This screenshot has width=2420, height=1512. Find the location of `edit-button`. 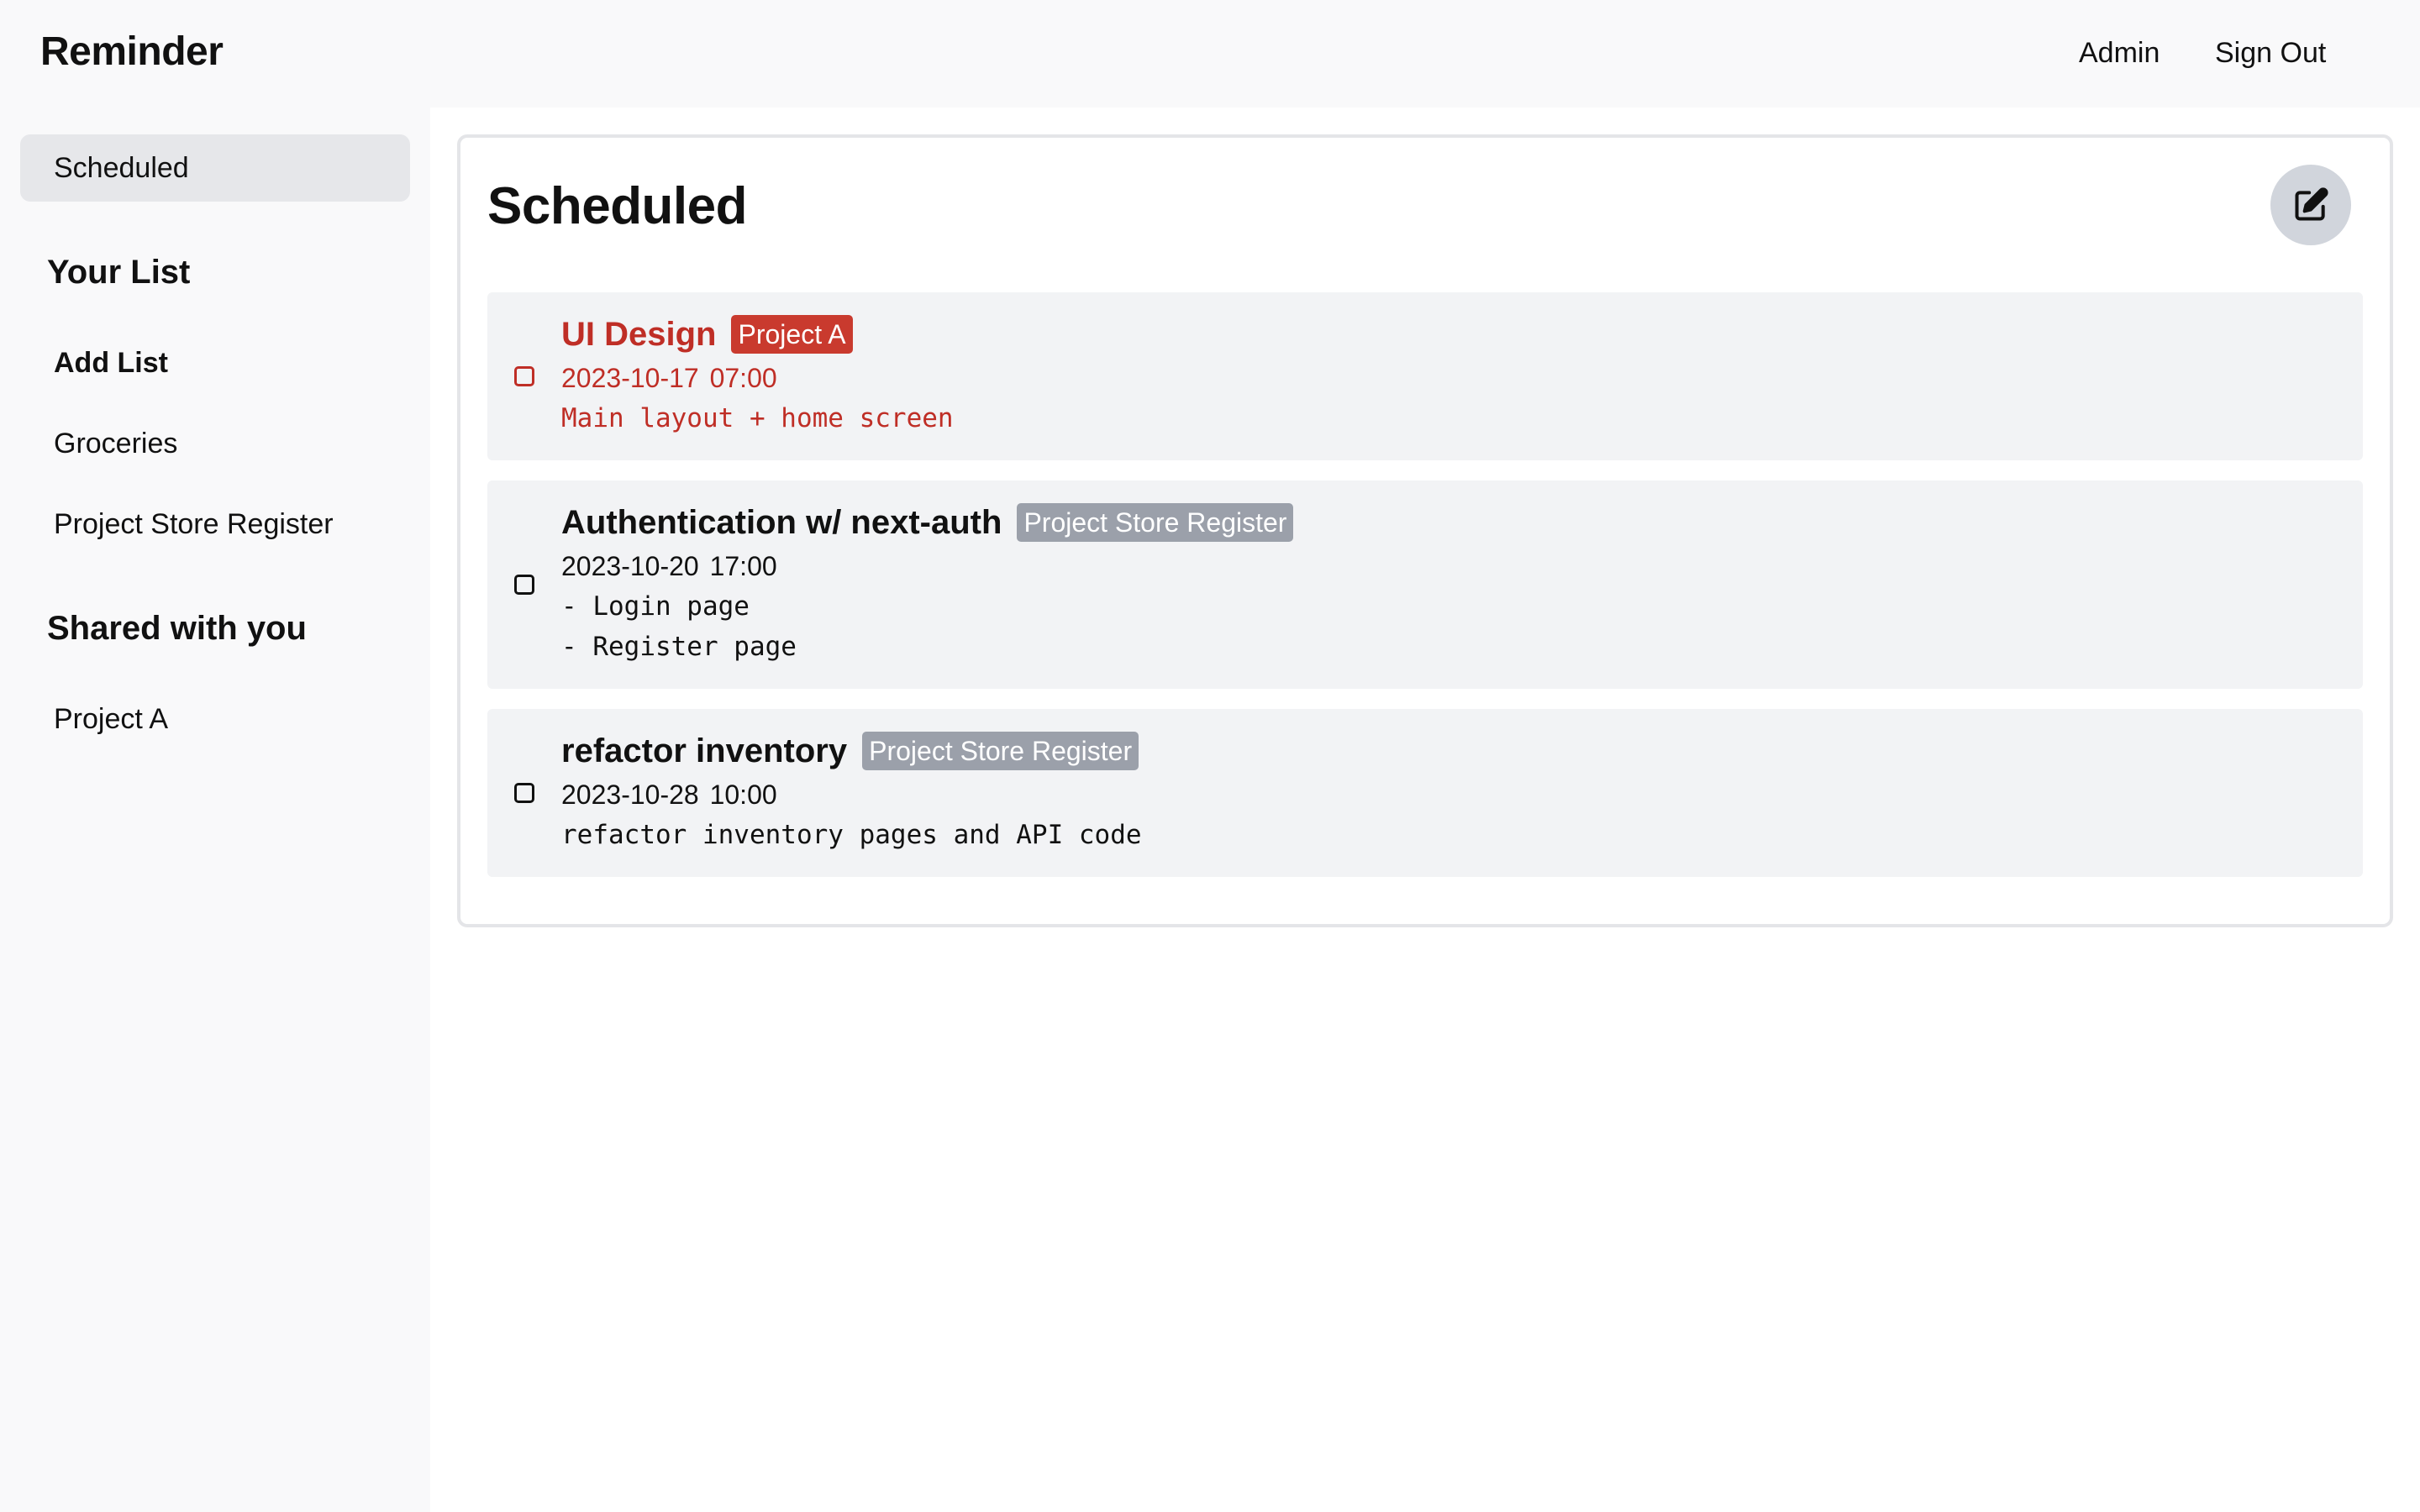

edit-button is located at coordinates (2310, 205).